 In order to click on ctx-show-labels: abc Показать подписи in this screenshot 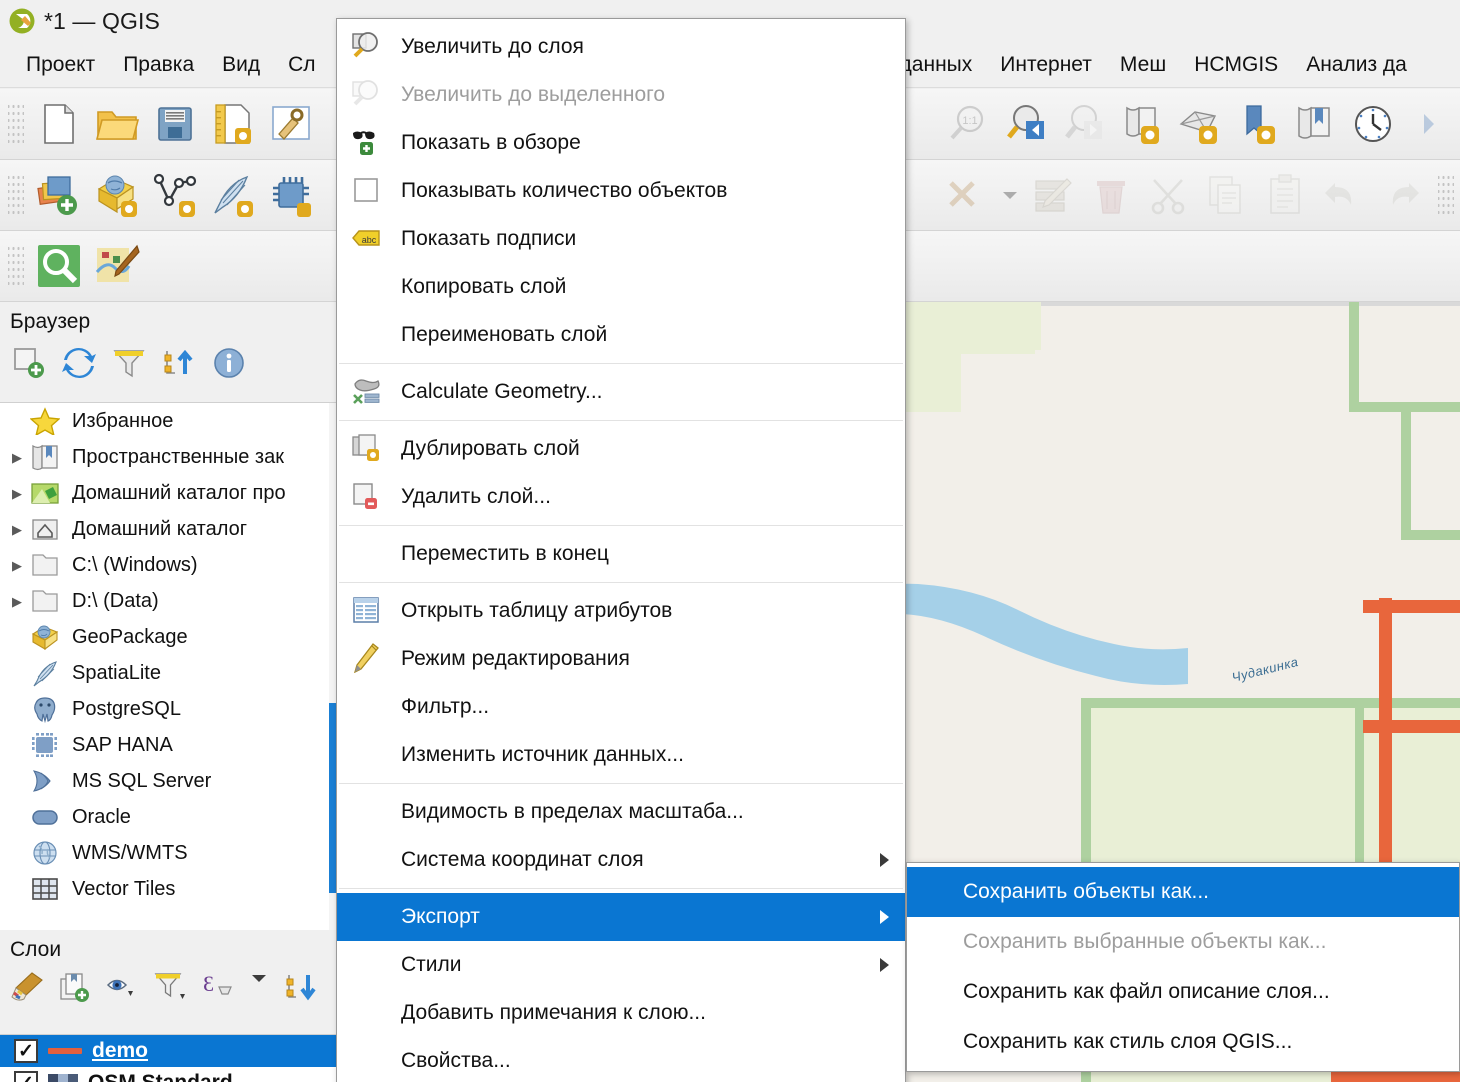, I will do `click(621, 239)`.